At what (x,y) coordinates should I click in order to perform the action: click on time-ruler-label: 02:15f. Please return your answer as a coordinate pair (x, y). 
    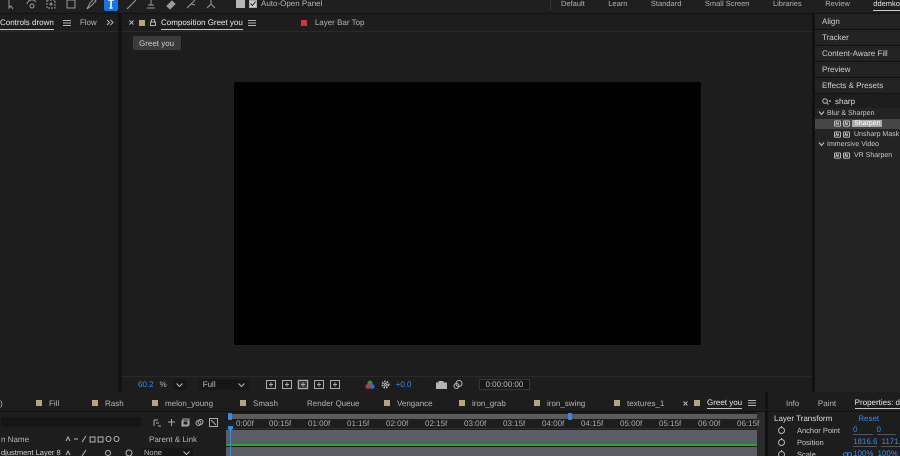
    Looking at the image, I should click on (436, 423).